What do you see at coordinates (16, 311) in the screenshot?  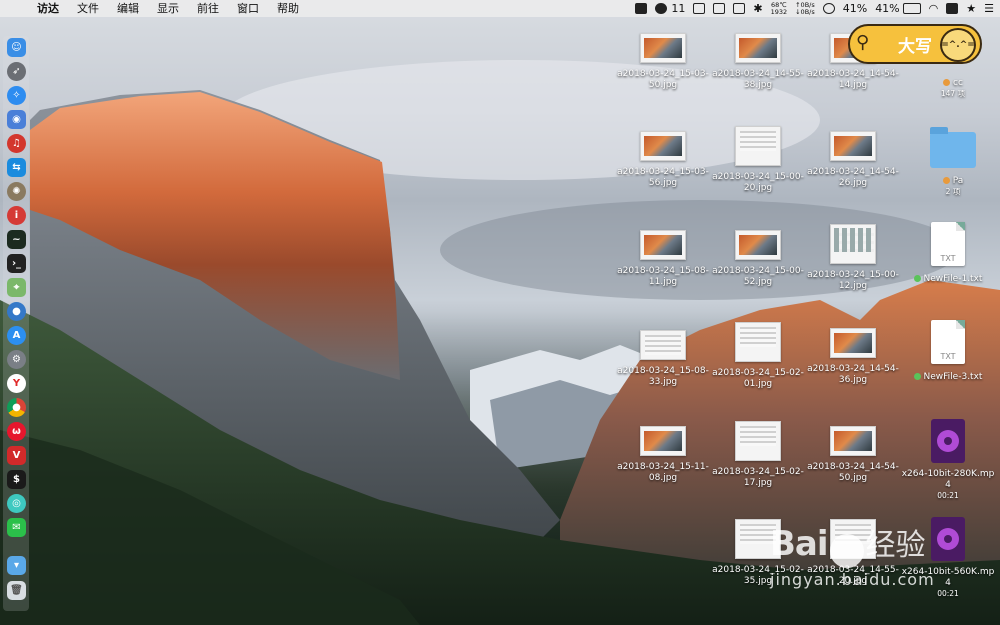 I see `siri-icon: ●` at bounding box center [16, 311].